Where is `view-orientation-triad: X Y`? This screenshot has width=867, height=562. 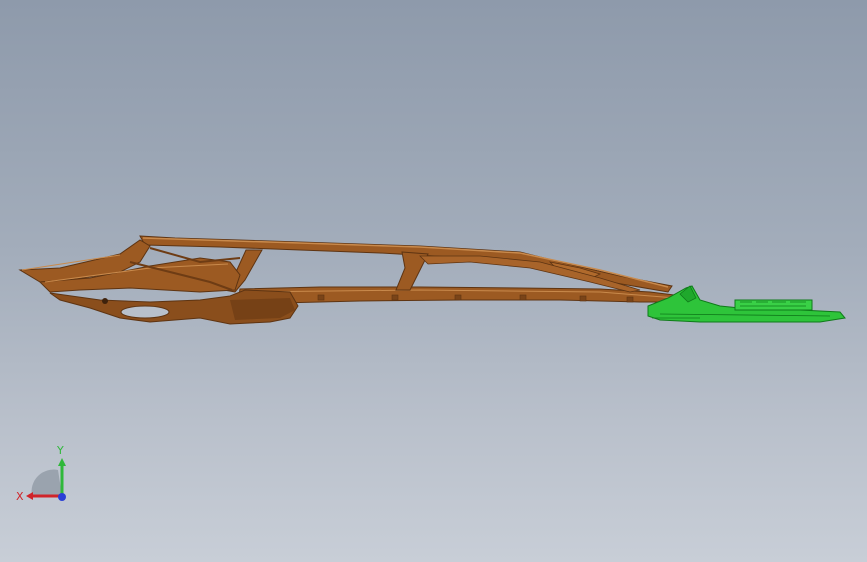 view-orientation-triad: X Y is located at coordinates (45, 475).